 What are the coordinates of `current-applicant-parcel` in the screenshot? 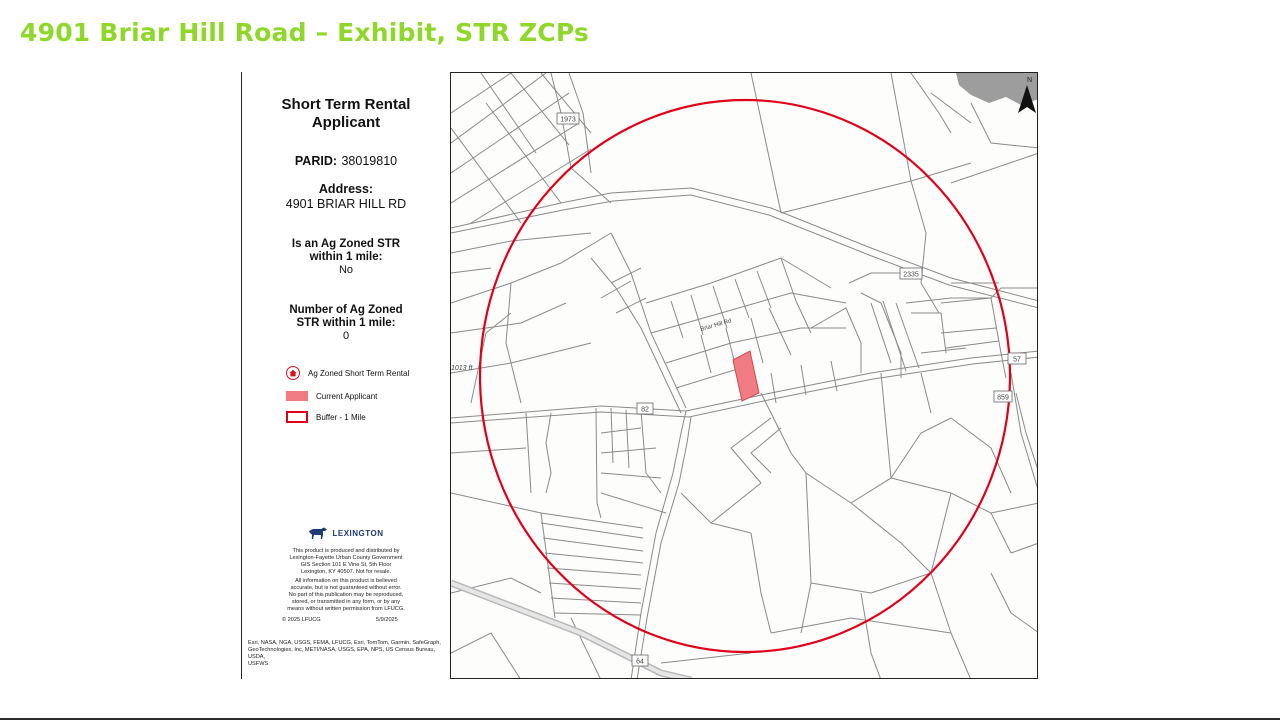 It's located at (746, 376).